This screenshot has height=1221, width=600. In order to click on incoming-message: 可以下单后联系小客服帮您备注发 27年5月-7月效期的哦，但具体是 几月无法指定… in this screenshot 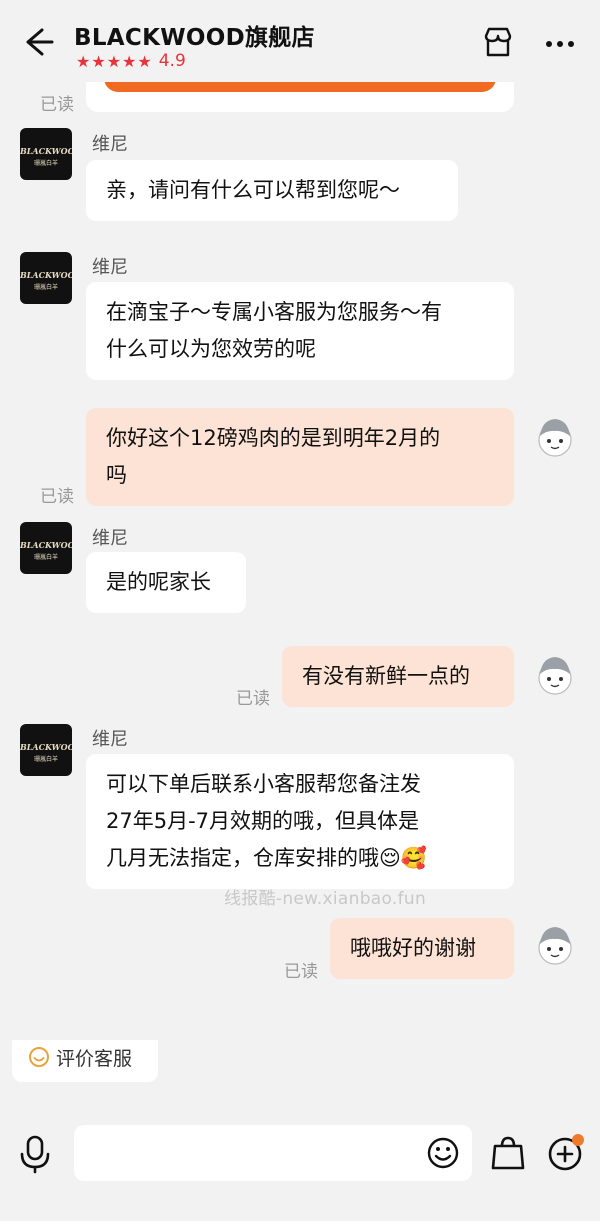, I will do `click(300, 821)`.